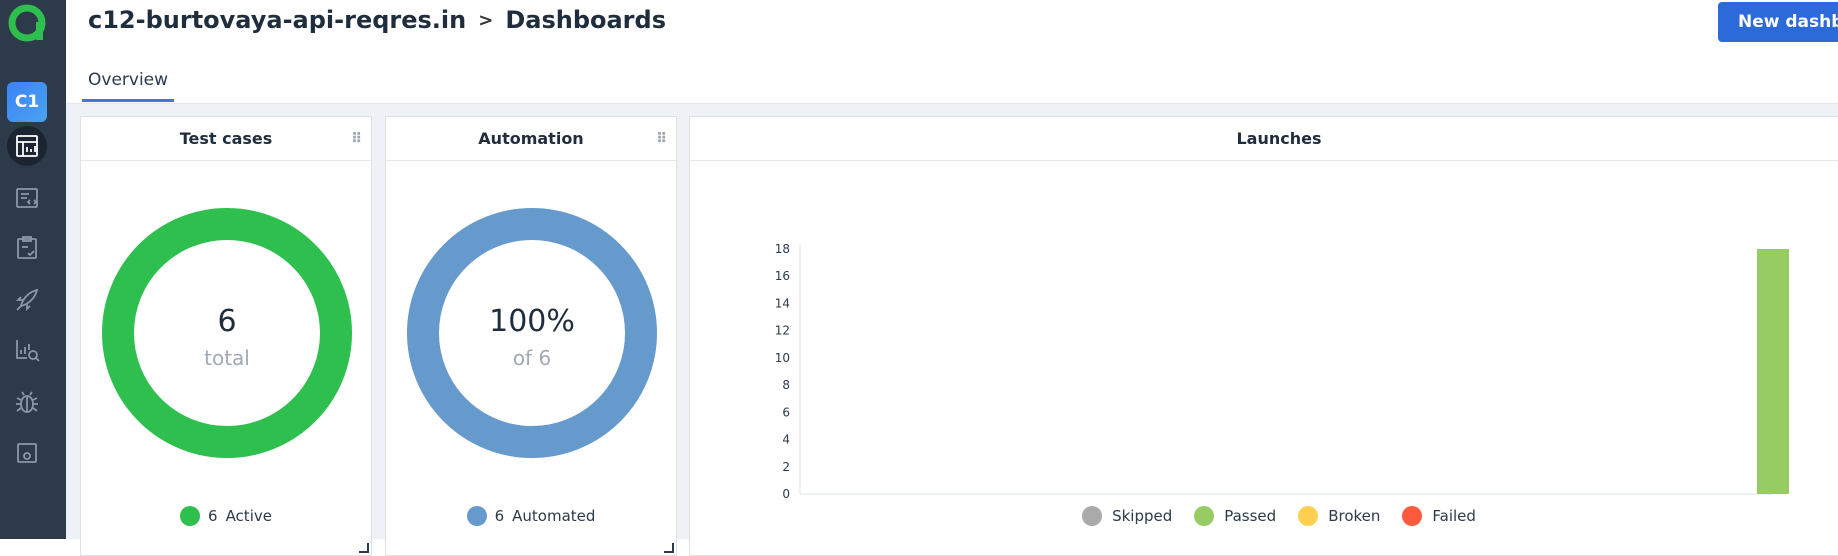 The width and height of the screenshot is (1838, 556). I want to click on project-badge: C1, so click(27, 102).